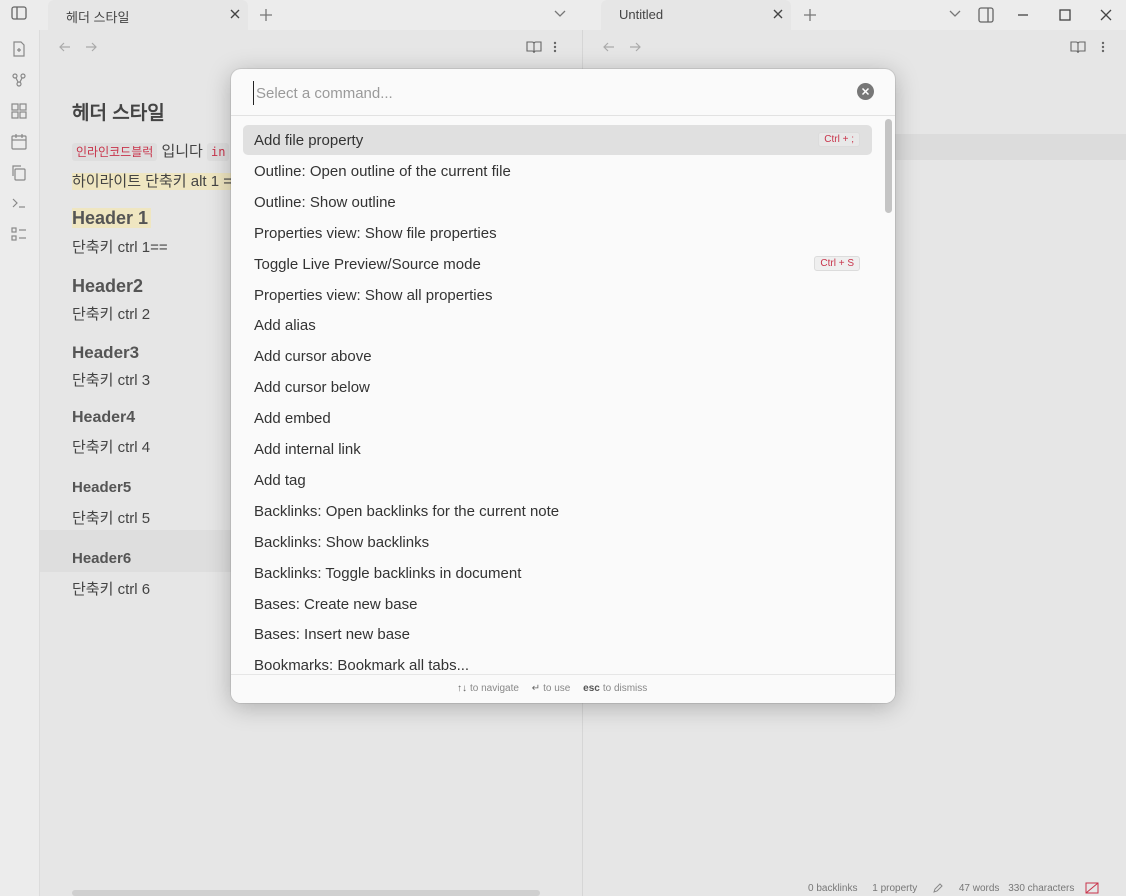 This screenshot has height=896, width=1126. What do you see at coordinates (557, 295) in the screenshot?
I see `command-item: Properties view: Show all properties` at bounding box center [557, 295].